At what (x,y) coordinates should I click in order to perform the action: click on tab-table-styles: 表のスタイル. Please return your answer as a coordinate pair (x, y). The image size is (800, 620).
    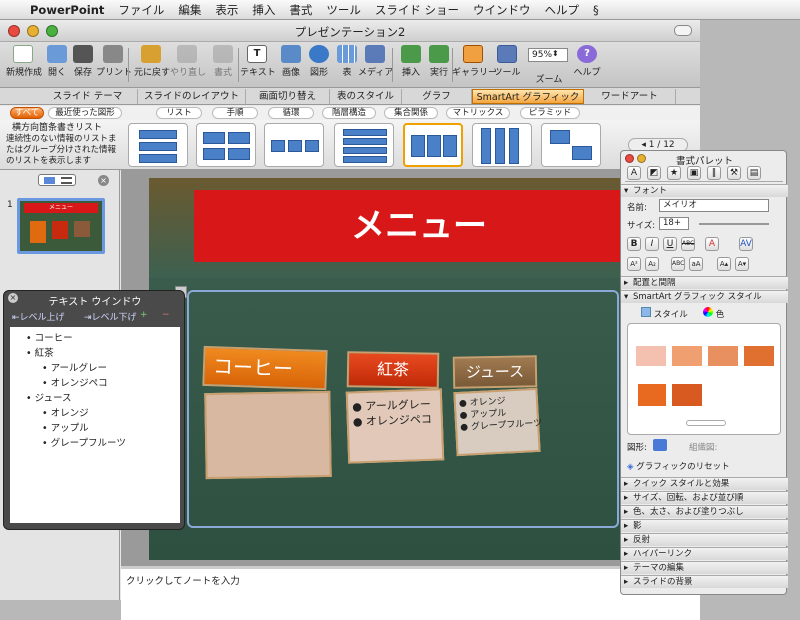
    Looking at the image, I should click on (366, 96).